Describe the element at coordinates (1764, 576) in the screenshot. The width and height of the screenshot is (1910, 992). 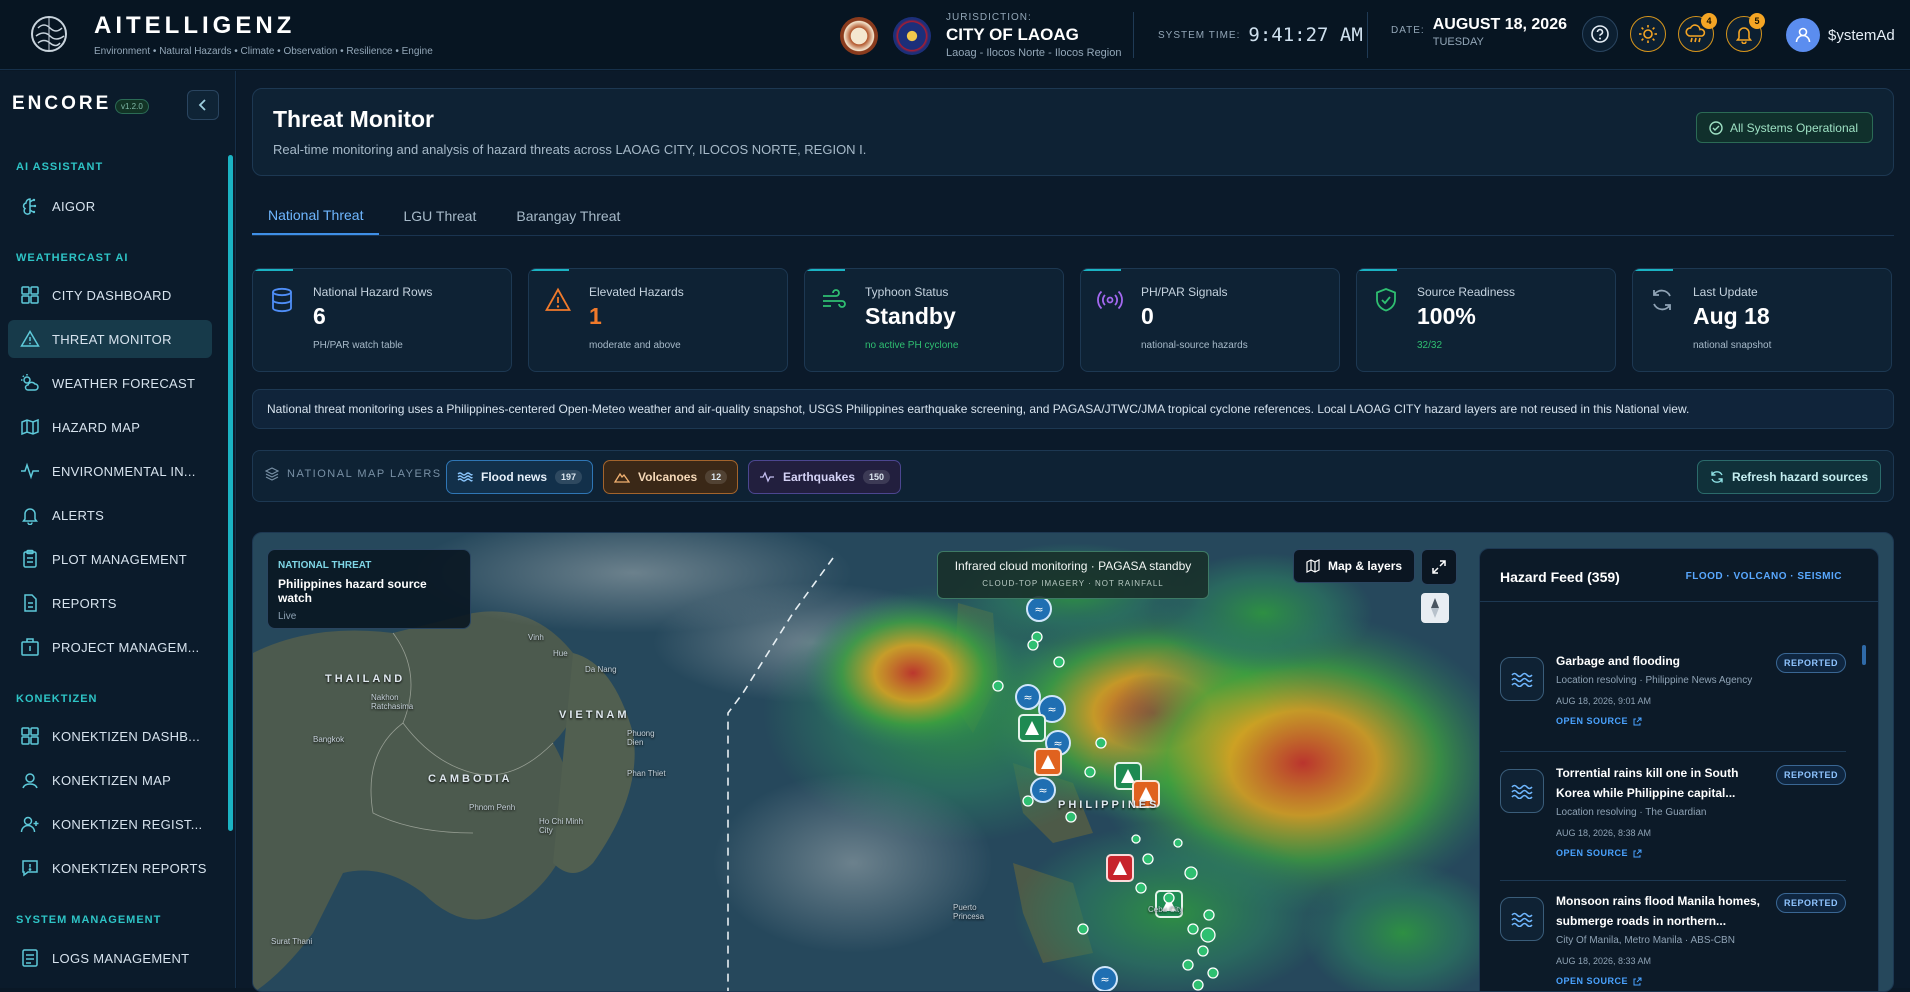
I see `feed-filter-tags: FLOOD · VOLCANO · SEISMIC` at that location.